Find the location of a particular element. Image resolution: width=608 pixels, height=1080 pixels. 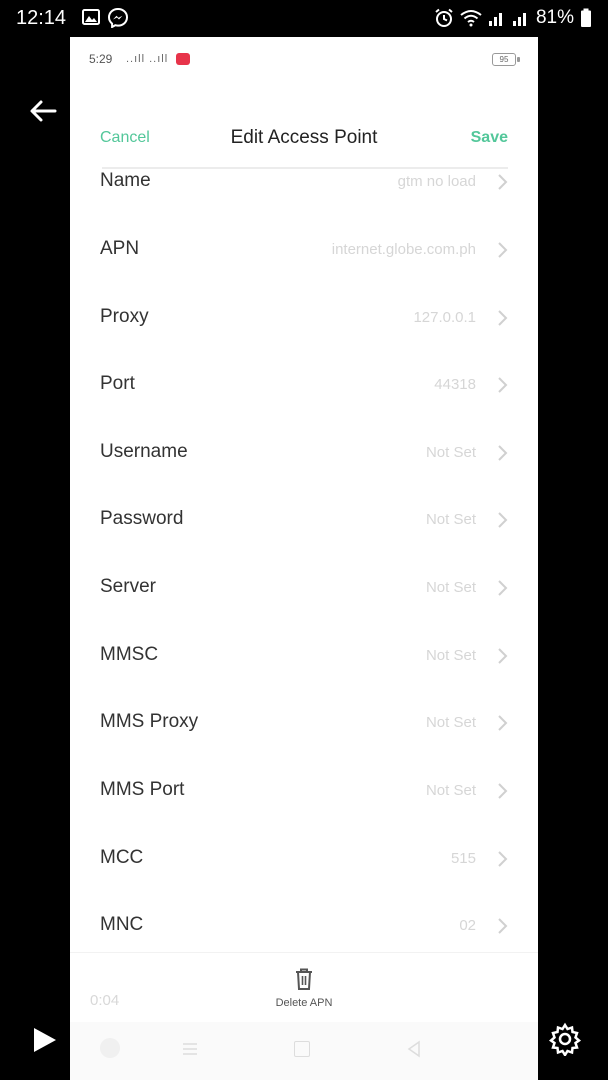

row-label: Port is located at coordinates (117, 383).